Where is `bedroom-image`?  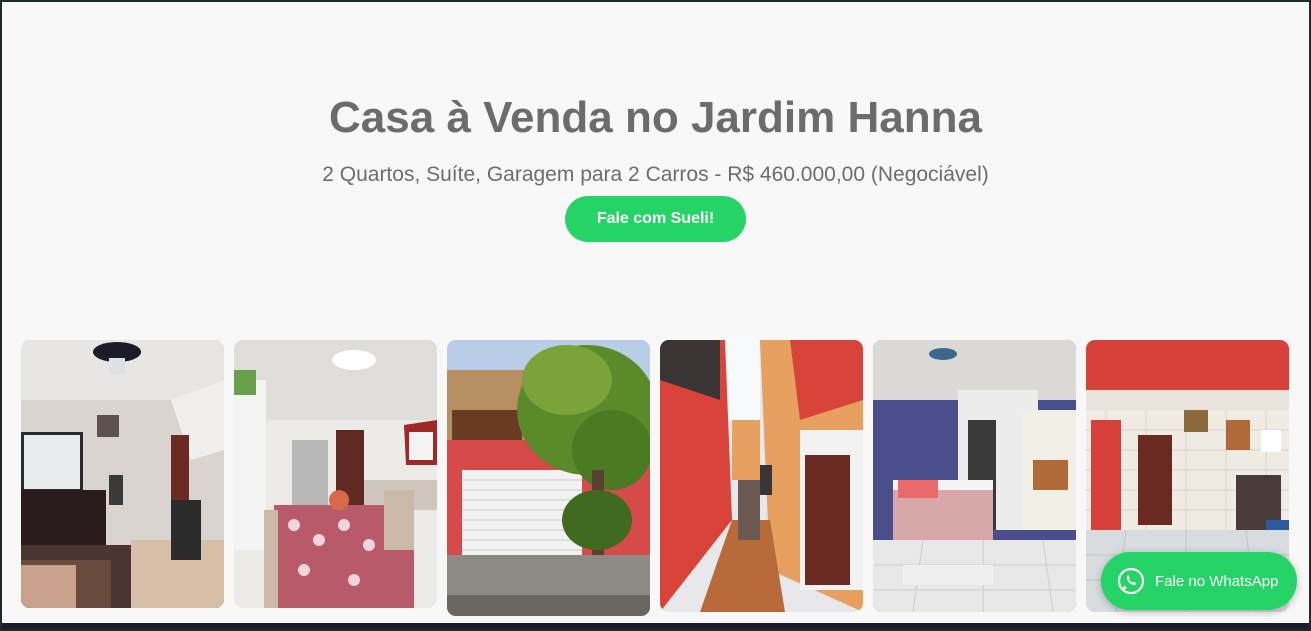 bedroom-image is located at coordinates (974, 476).